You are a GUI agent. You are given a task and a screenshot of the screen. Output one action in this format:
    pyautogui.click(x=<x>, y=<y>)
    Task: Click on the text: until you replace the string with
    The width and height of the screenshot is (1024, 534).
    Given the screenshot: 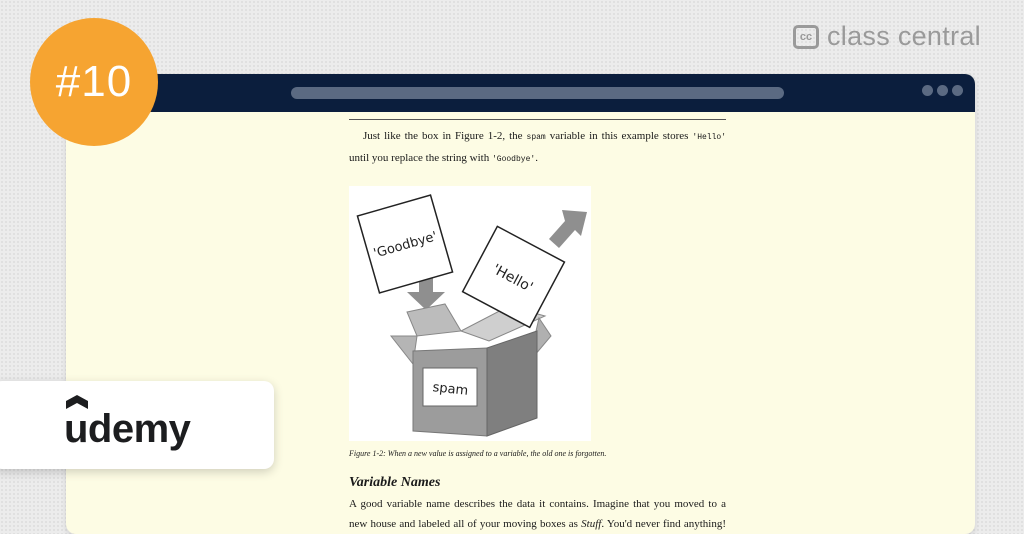 What is the action you would take?
    pyautogui.click(x=420, y=158)
    